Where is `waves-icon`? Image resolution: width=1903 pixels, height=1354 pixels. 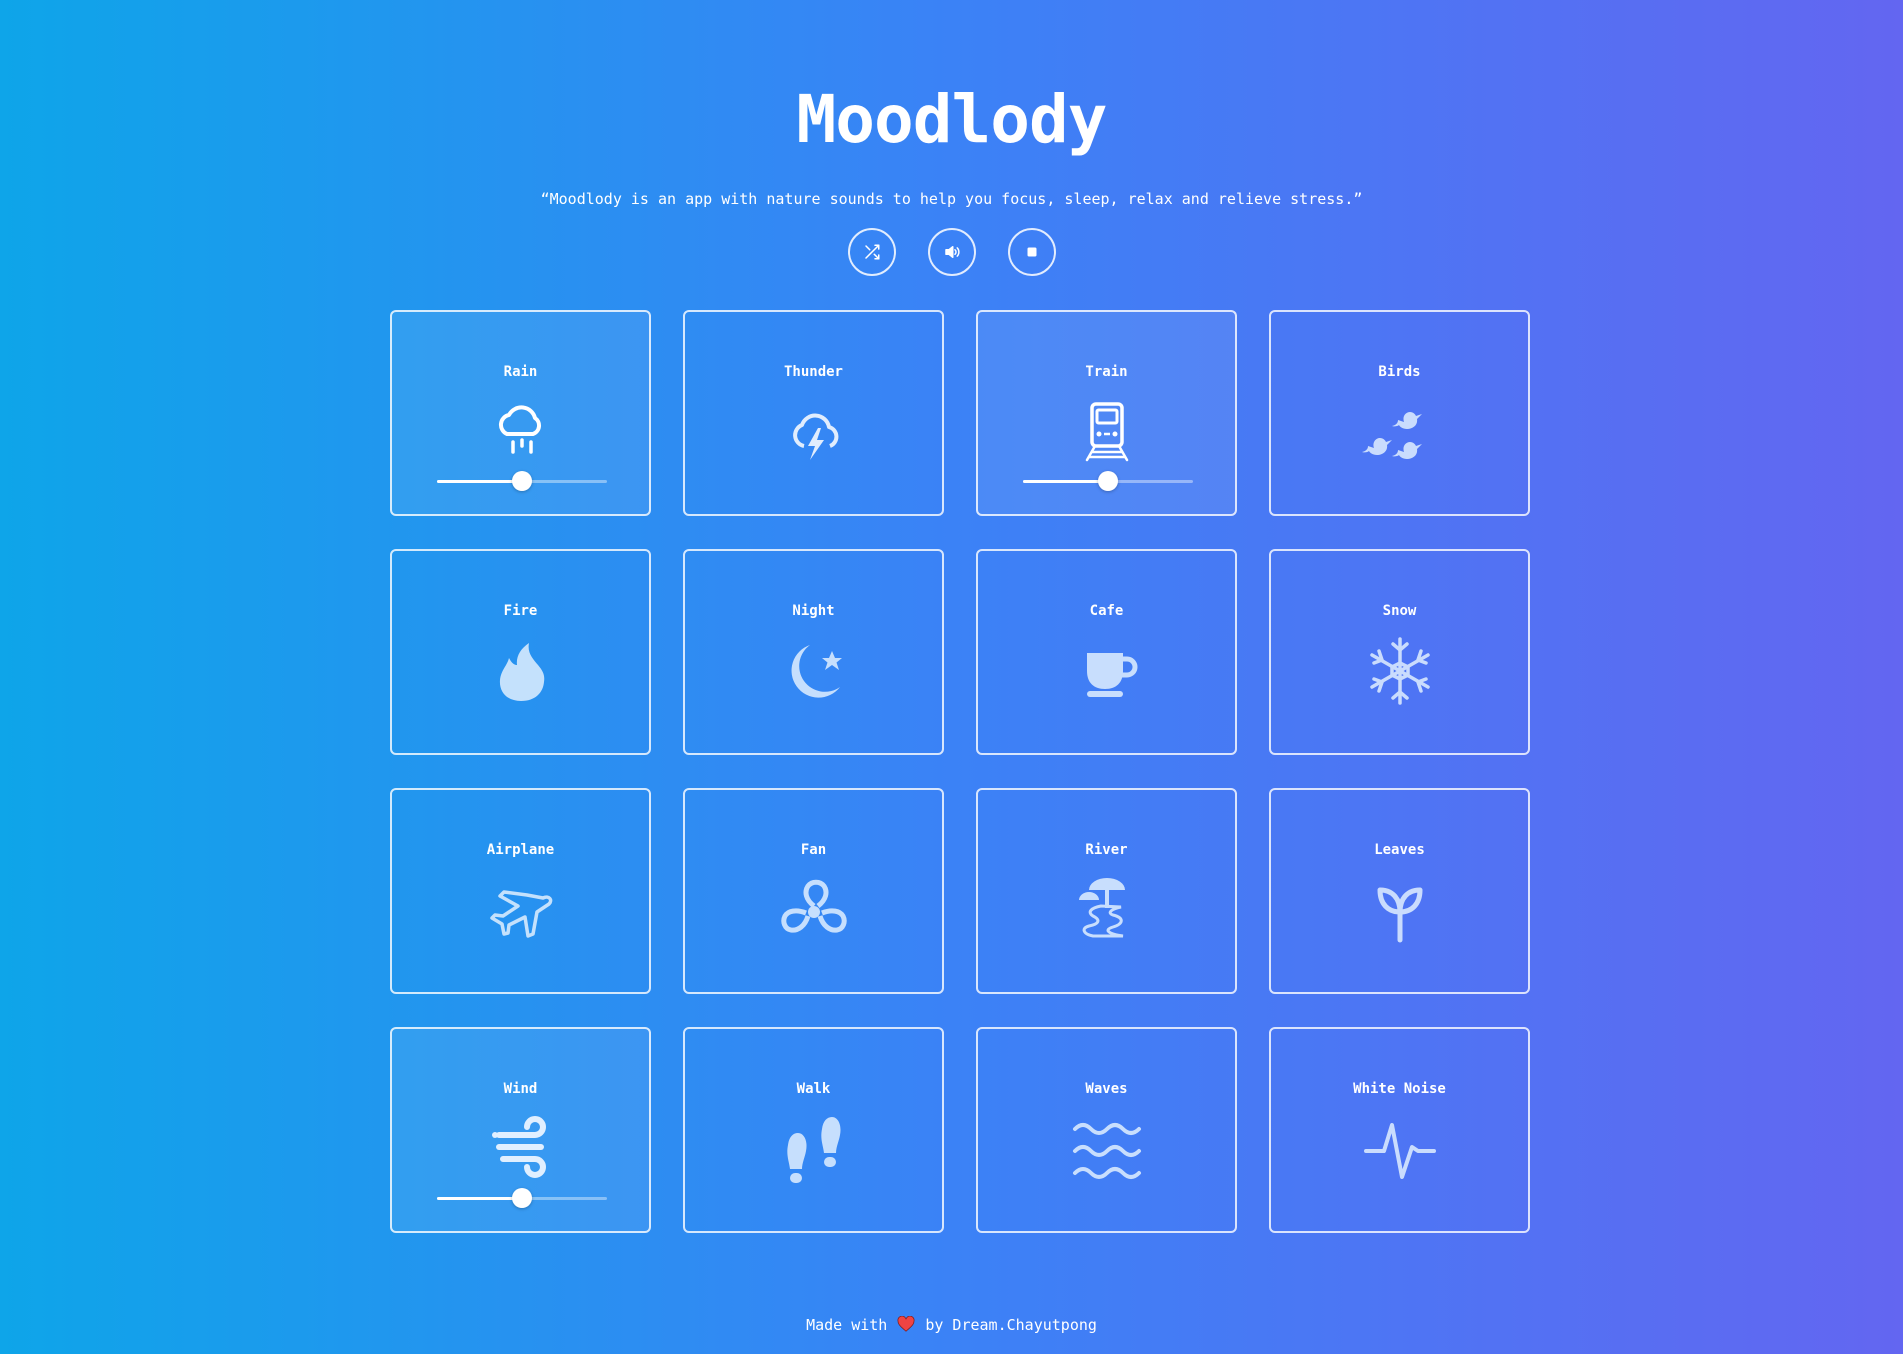 waves-icon is located at coordinates (1107, 1148).